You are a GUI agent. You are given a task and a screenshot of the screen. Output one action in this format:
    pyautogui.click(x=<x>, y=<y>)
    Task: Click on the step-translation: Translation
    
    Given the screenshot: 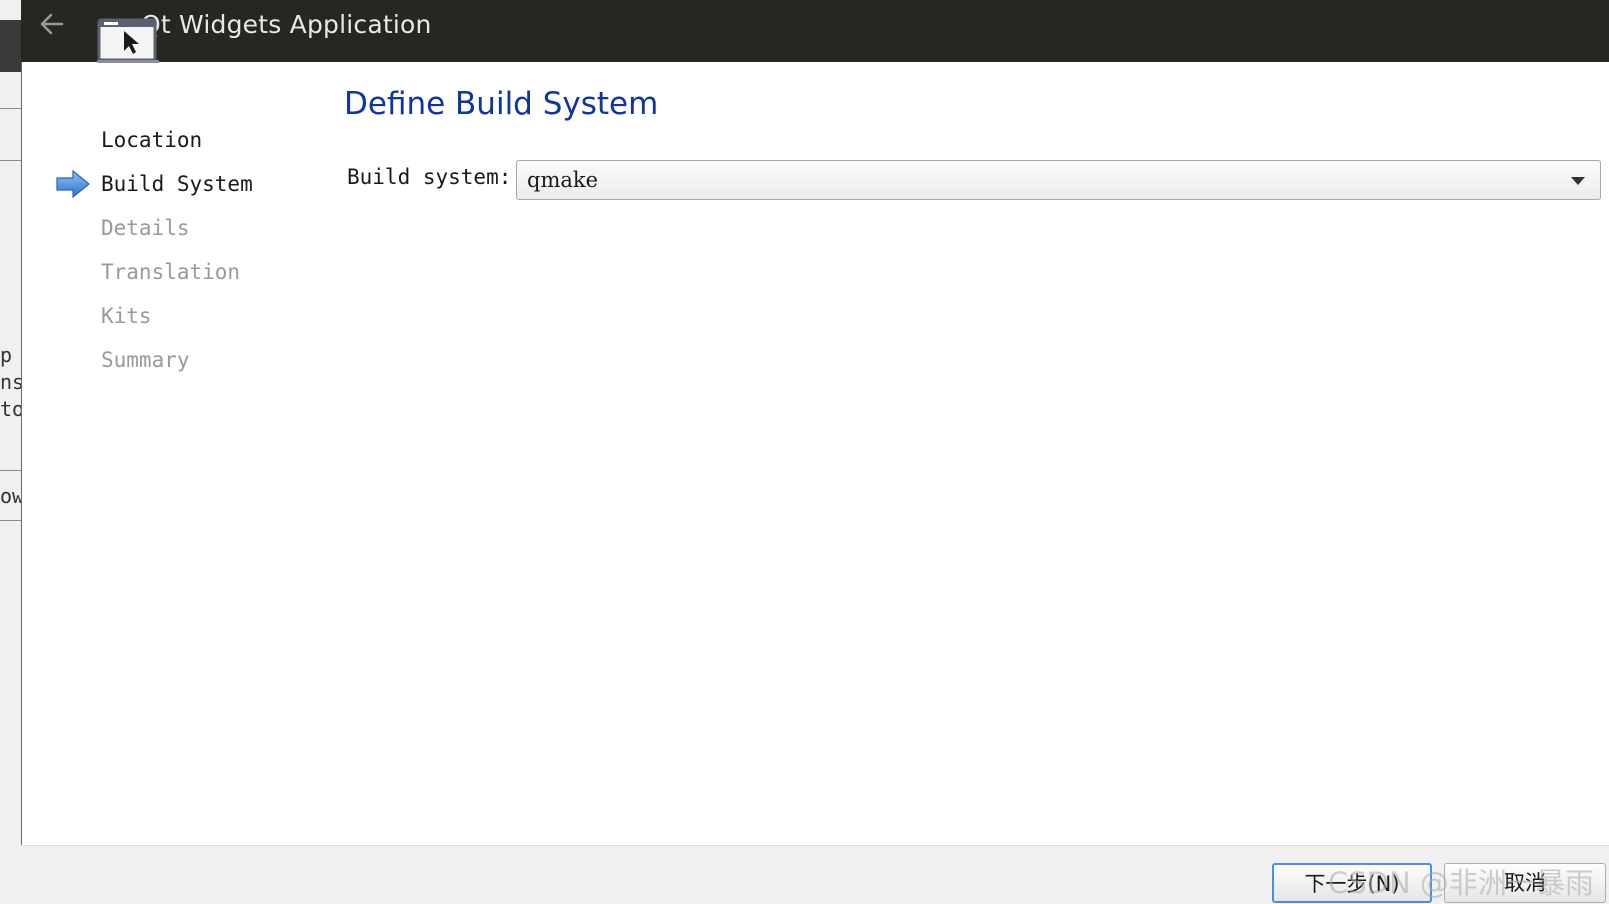 What is the action you would take?
    pyautogui.click(x=154, y=272)
    